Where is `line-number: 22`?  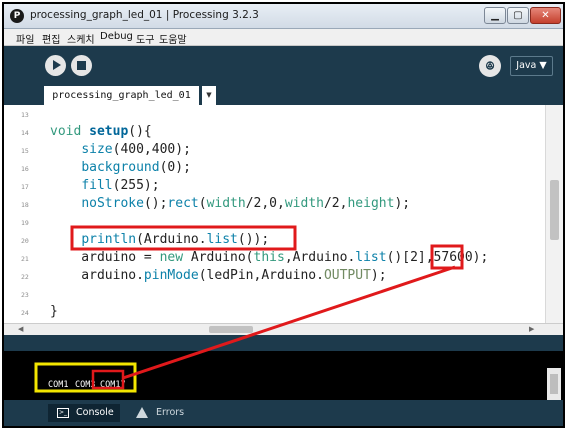 line-number: 22 is located at coordinates (25, 277).